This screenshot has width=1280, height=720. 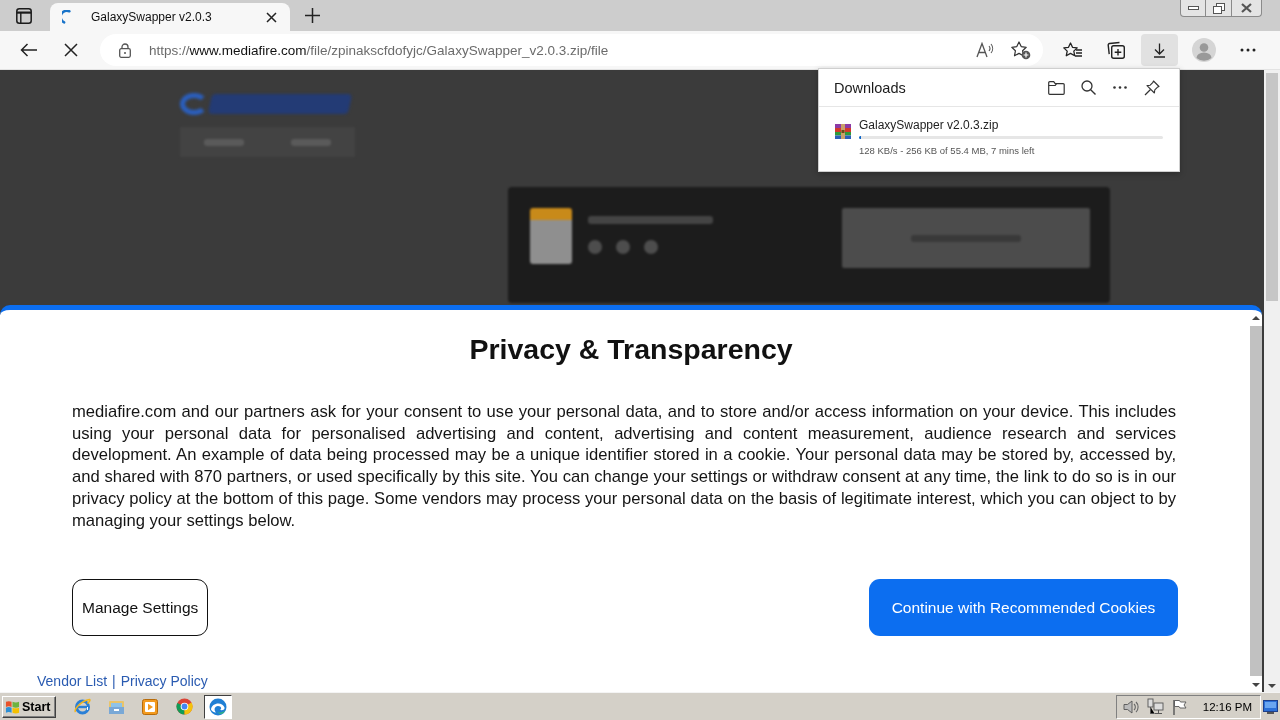 What do you see at coordinates (312, 15) in the screenshot?
I see `plus-icon` at bounding box center [312, 15].